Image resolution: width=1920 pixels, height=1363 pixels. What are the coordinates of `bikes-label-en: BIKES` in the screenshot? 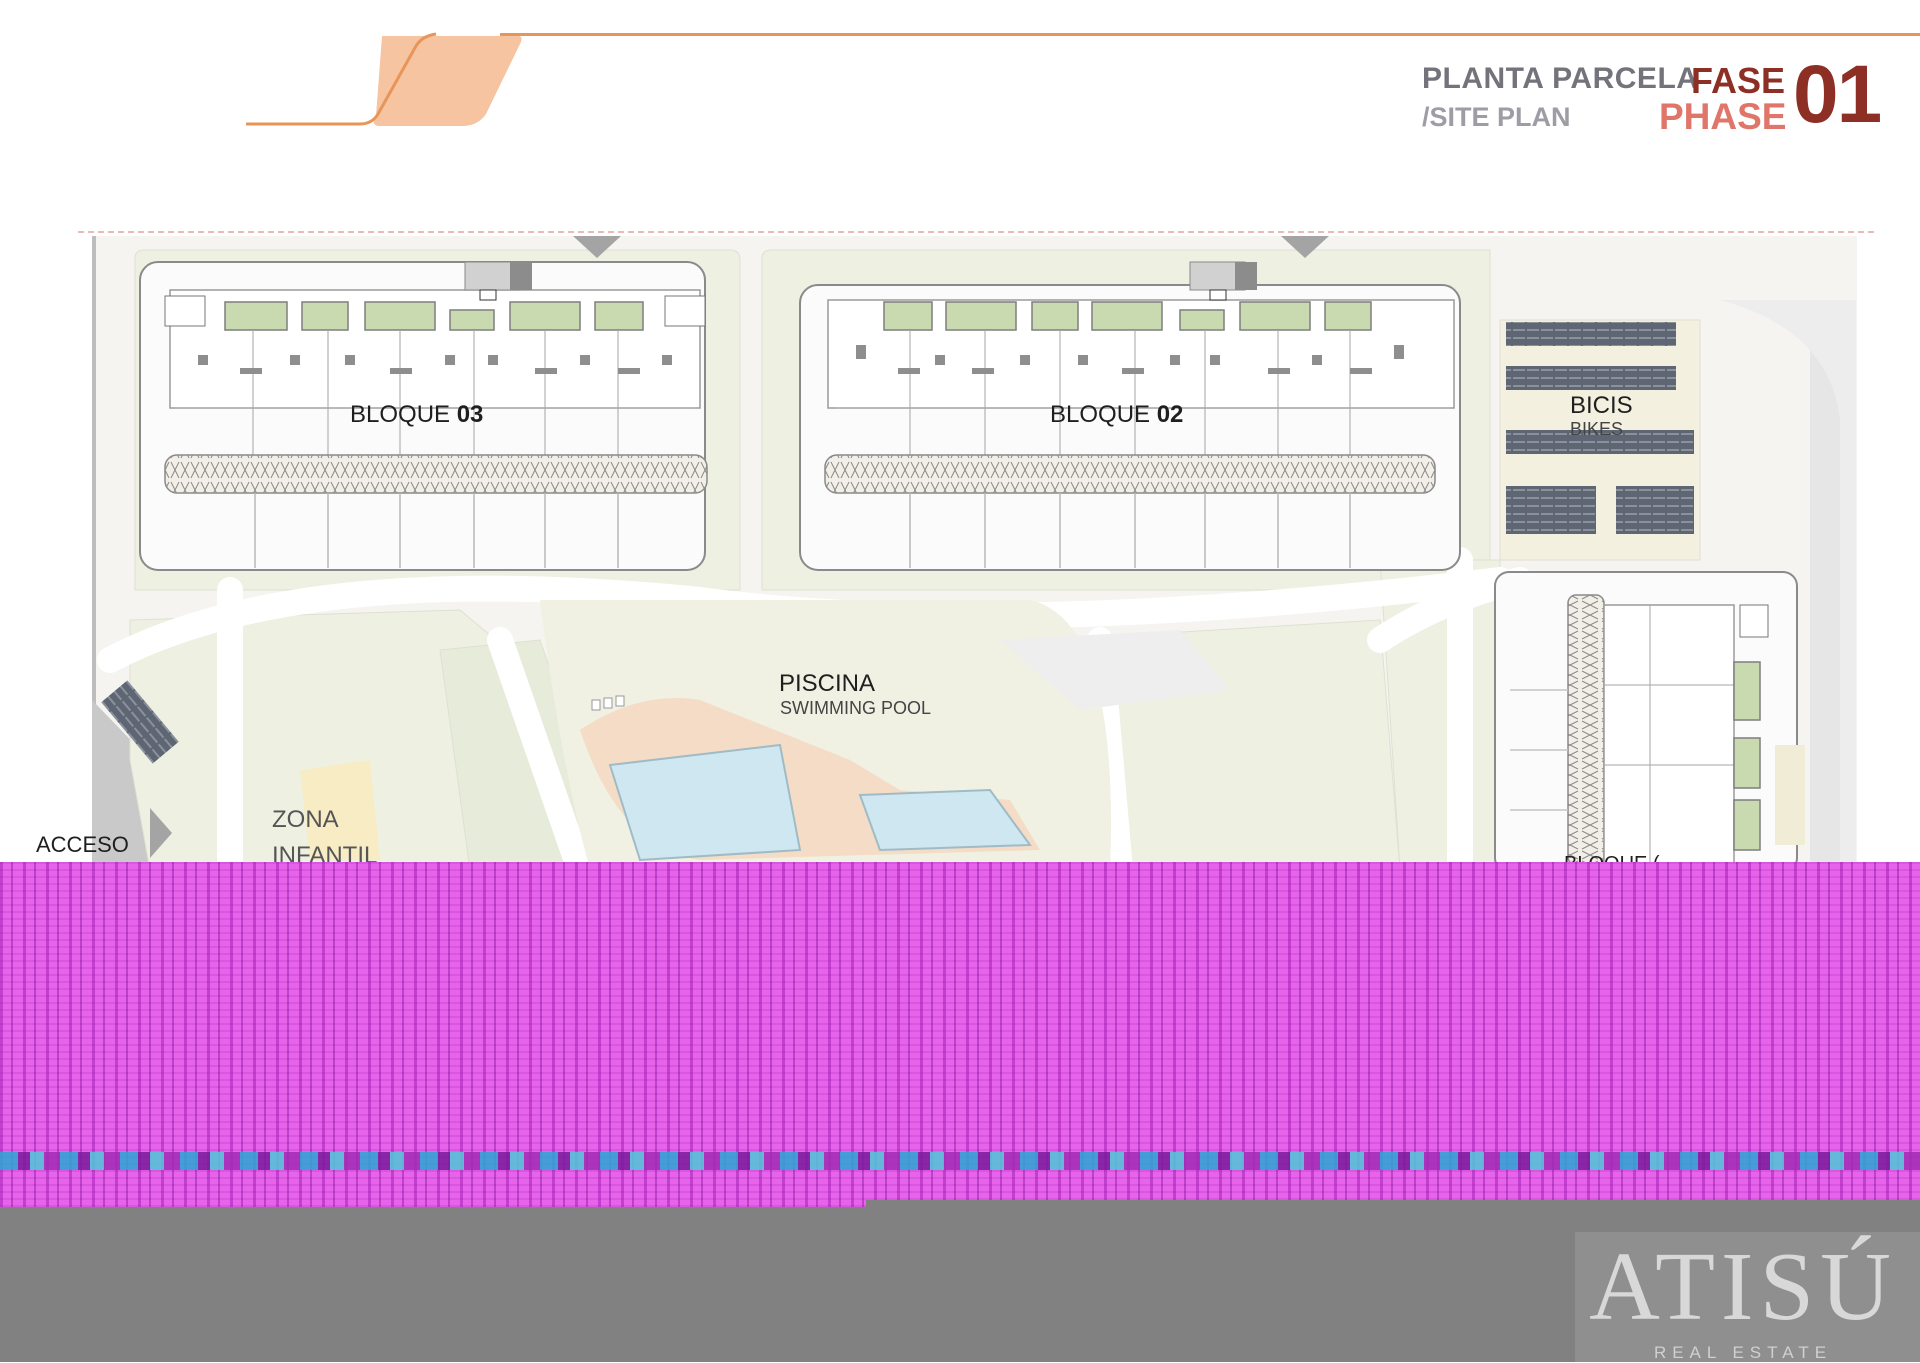 It's located at (1597, 429).